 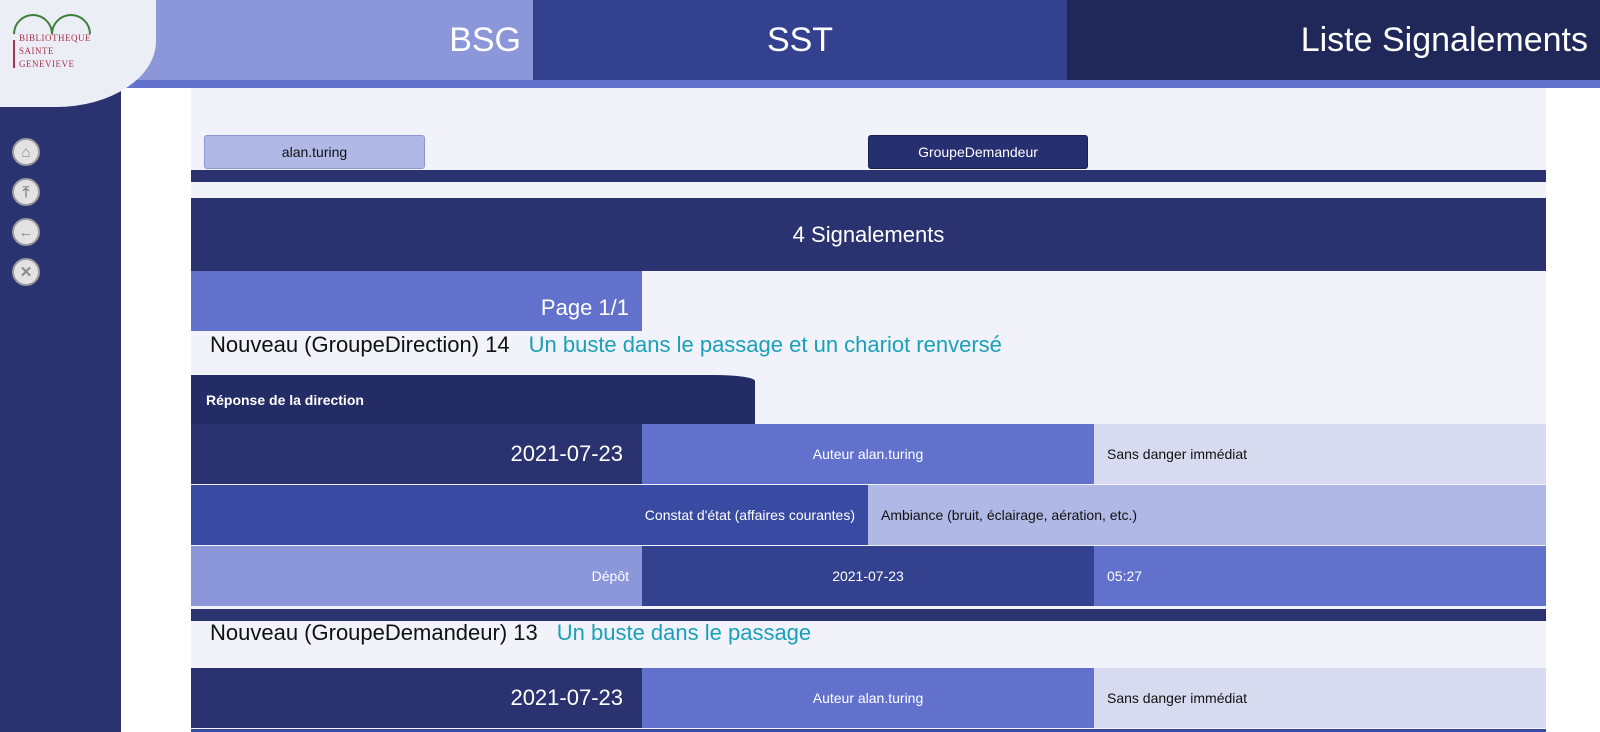 What do you see at coordinates (529, 515) in the screenshot?
I see `entry-category: Constat d'état (affaires courantes)` at bounding box center [529, 515].